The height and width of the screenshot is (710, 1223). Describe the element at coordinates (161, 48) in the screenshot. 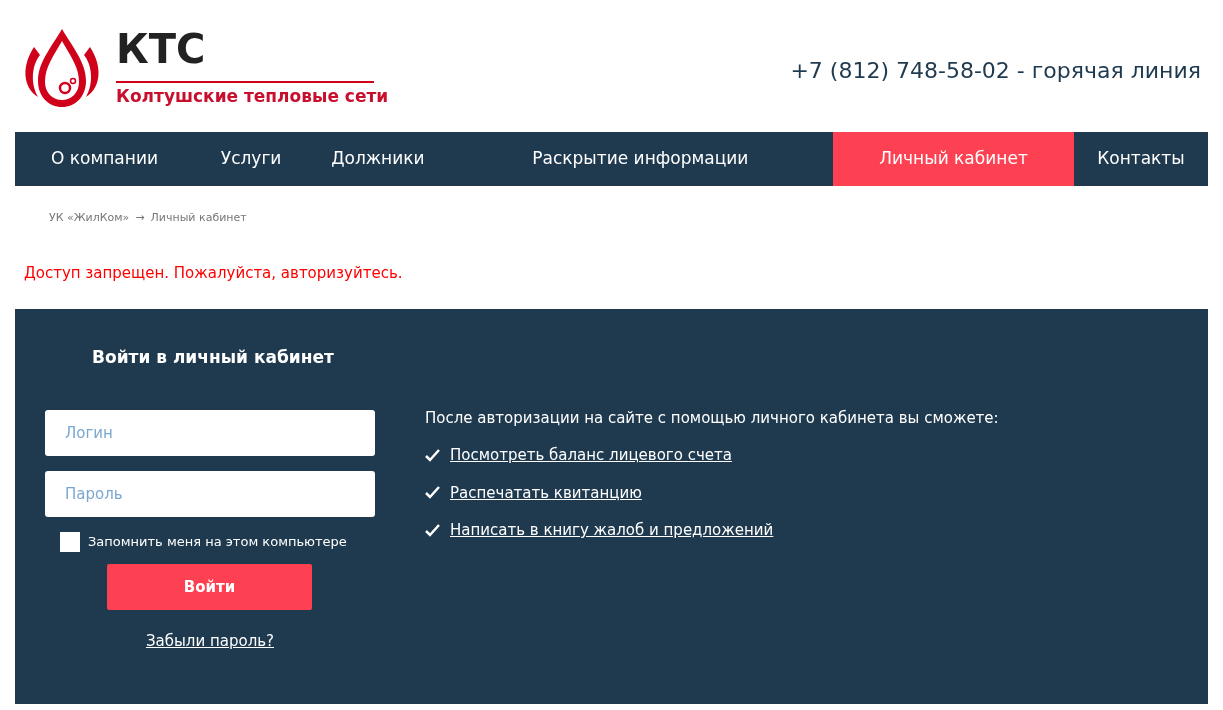

I see `logo-name: КТС` at that location.